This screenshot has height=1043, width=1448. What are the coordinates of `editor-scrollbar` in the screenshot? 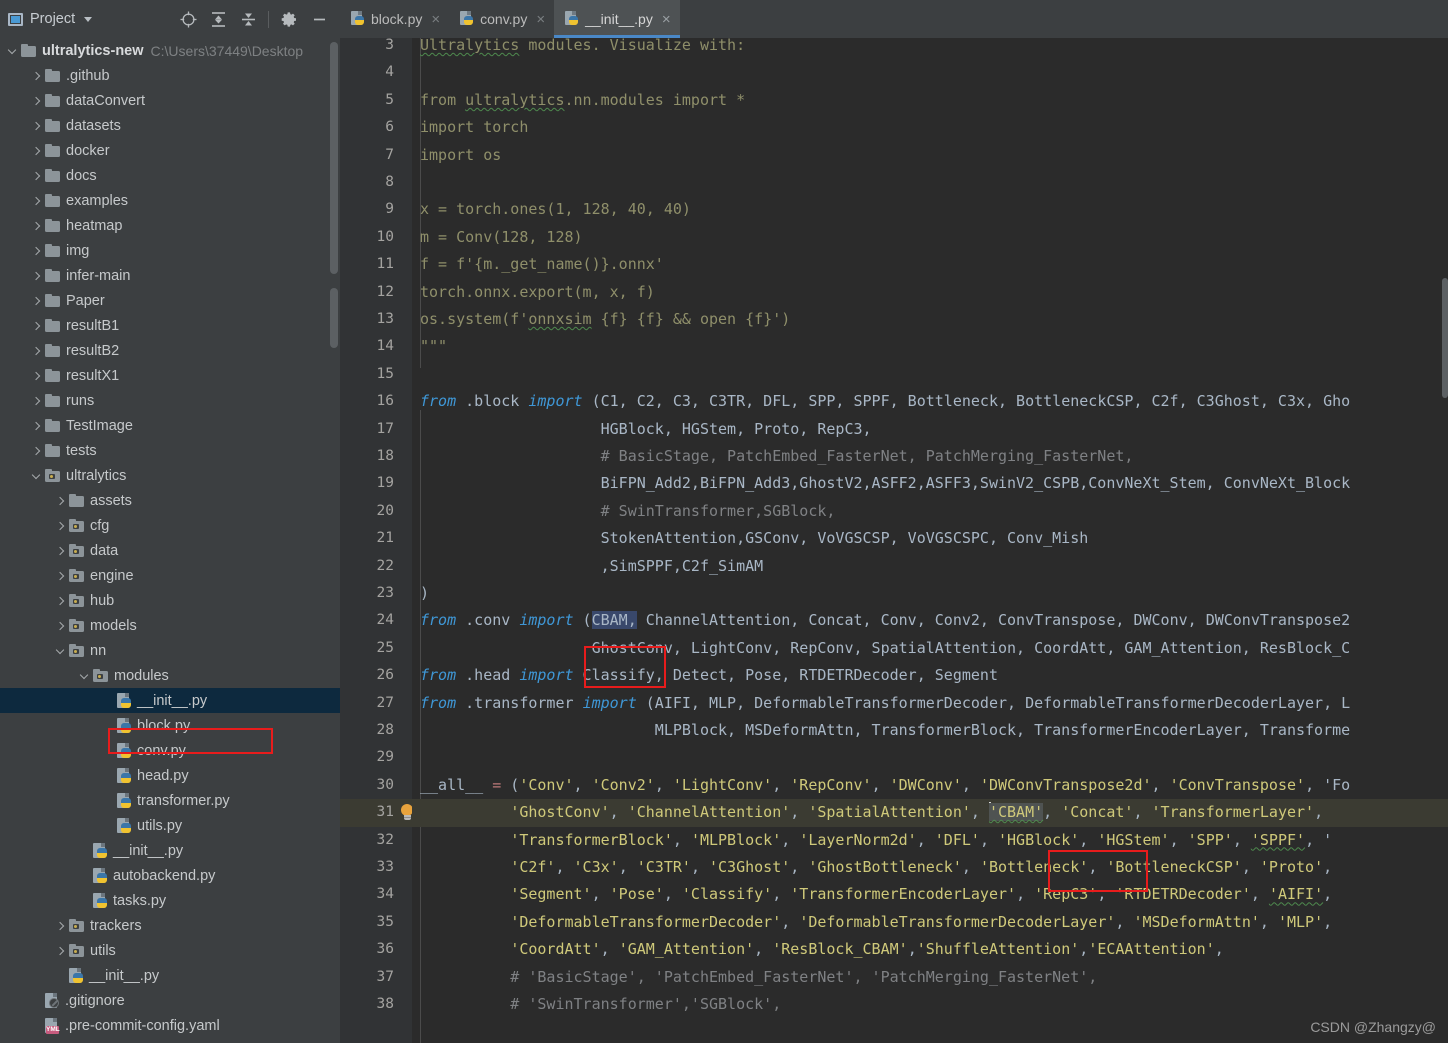 It's located at (1445, 338).